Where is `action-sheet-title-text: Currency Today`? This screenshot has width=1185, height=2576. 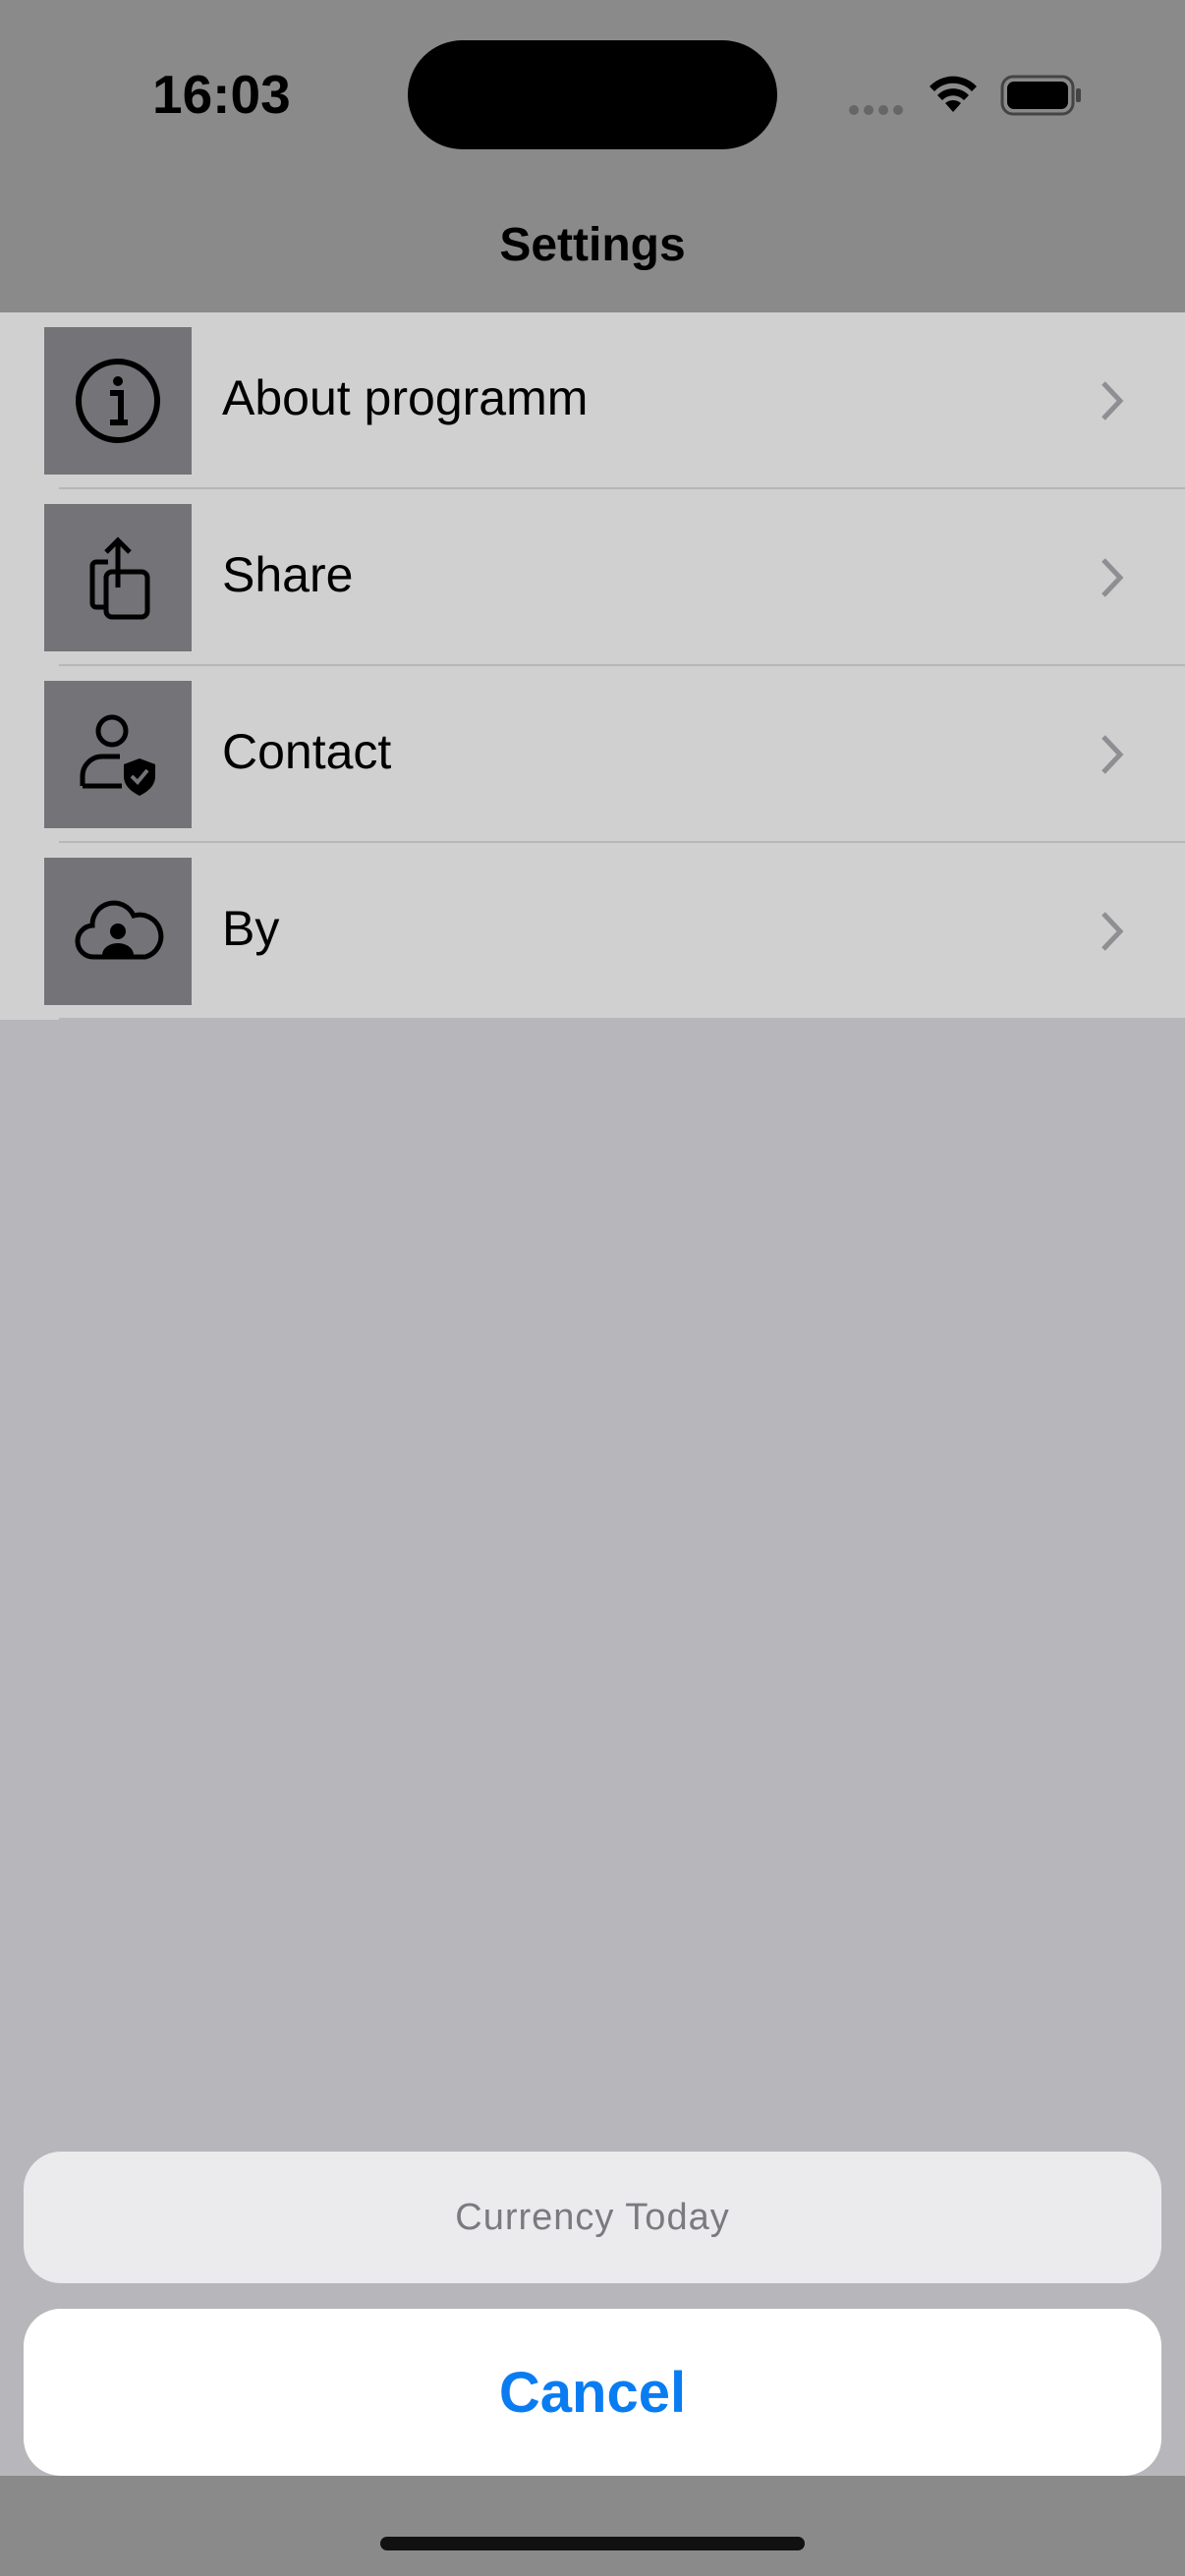
action-sheet-title-text: Currency Today is located at coordinates (592, 2217).